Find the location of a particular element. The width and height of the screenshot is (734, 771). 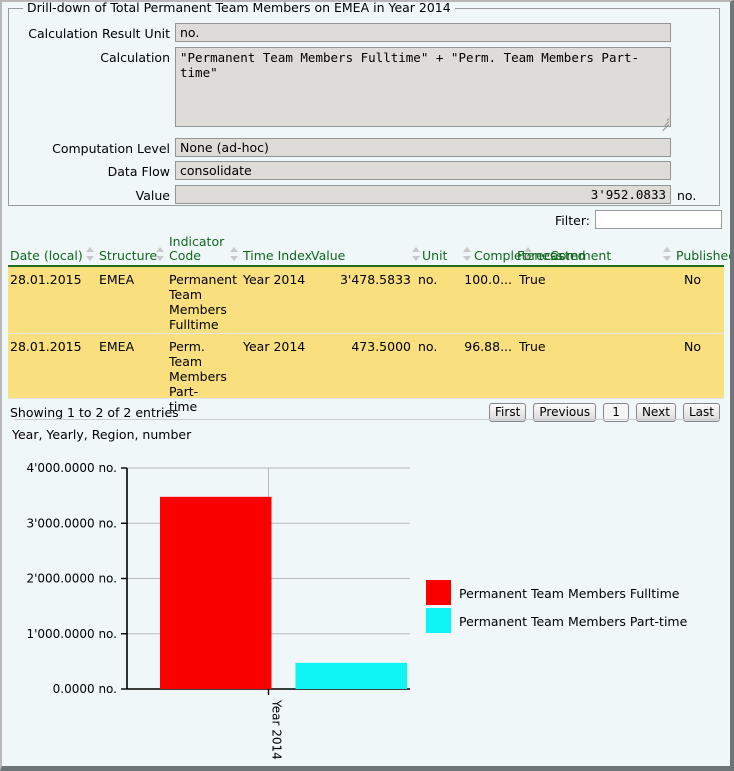

y-axis-tick-label: 4'000.0000 no. is located at coordinates (71, 468).